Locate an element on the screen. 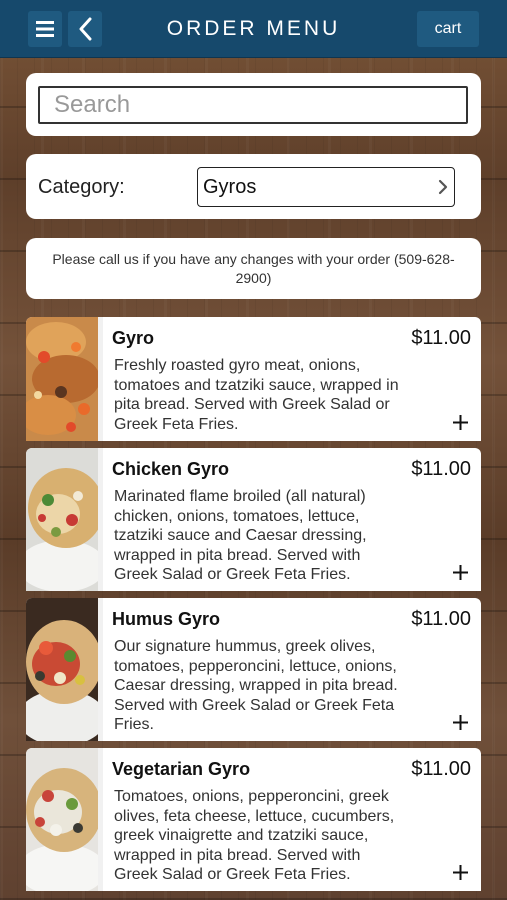 Image resolution: width=507 pixels, height=900 pixels. item-name: Gyro is located at coordinates (133, 338).